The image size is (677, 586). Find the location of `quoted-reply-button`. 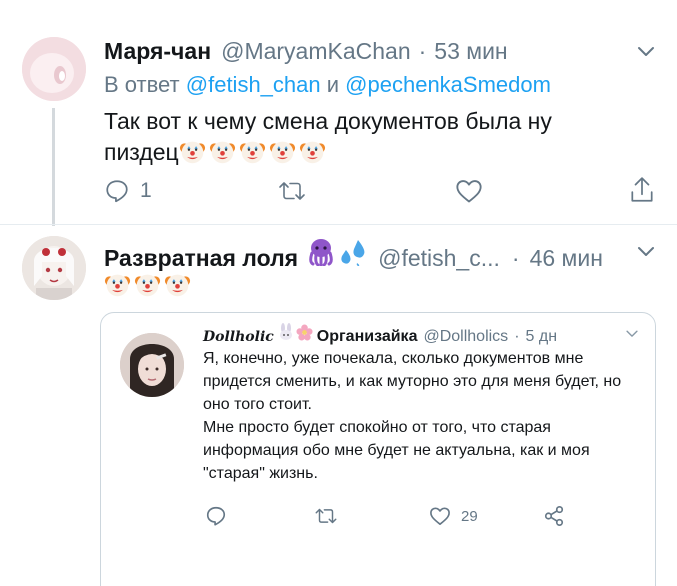

quoted-reply-button is located at coordinates (216, 516).